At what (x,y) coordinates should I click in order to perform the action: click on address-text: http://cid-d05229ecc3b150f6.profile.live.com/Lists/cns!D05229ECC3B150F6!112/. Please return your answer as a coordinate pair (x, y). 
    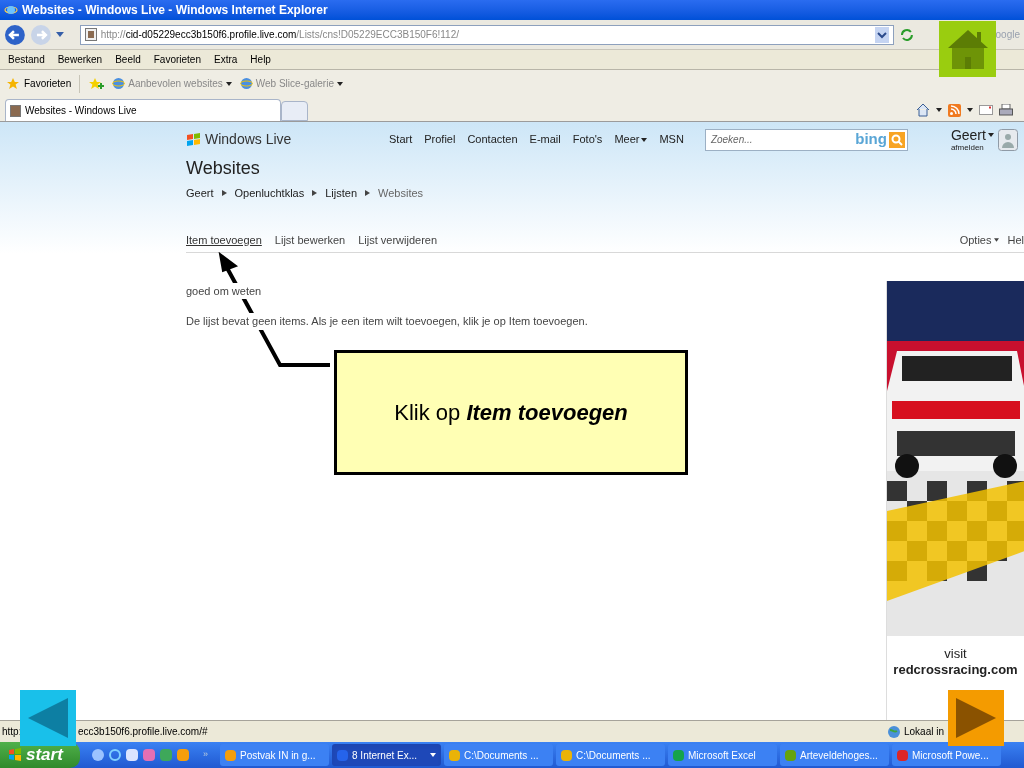
    Looking at the image, I should click on (280, 35).